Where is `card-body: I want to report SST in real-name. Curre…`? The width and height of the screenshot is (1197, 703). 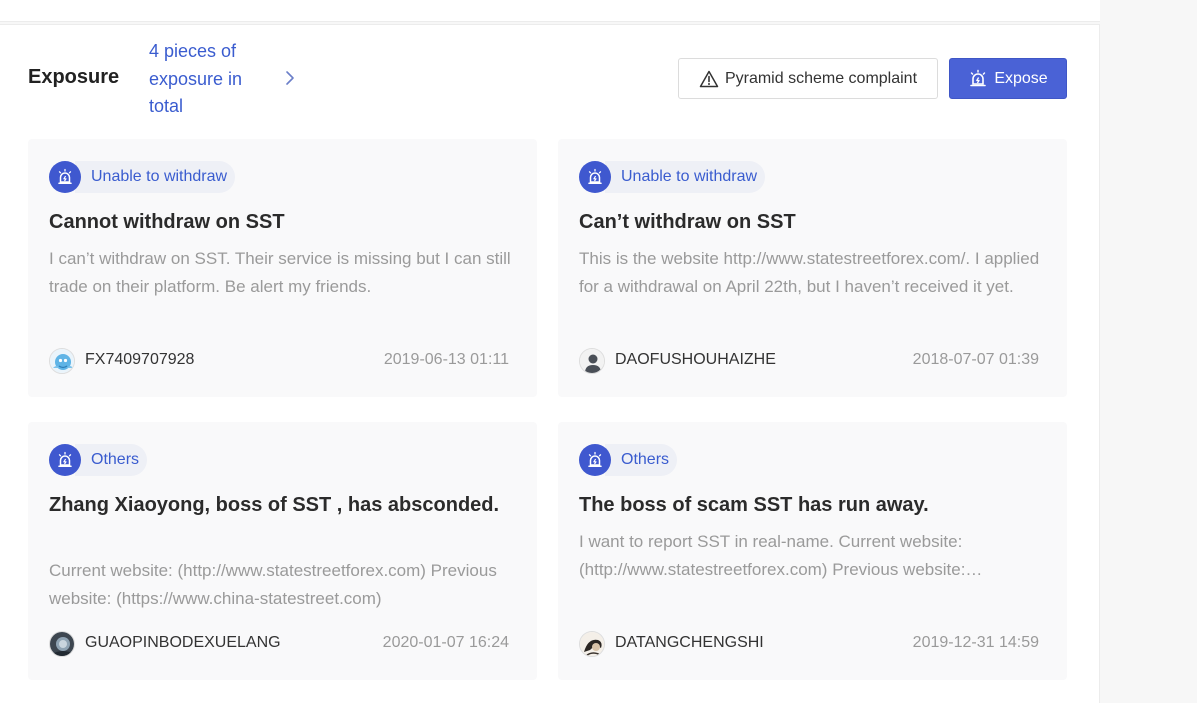
card-body: I want to report SST in real-name. Curre… is located at coordinates (772, 555).